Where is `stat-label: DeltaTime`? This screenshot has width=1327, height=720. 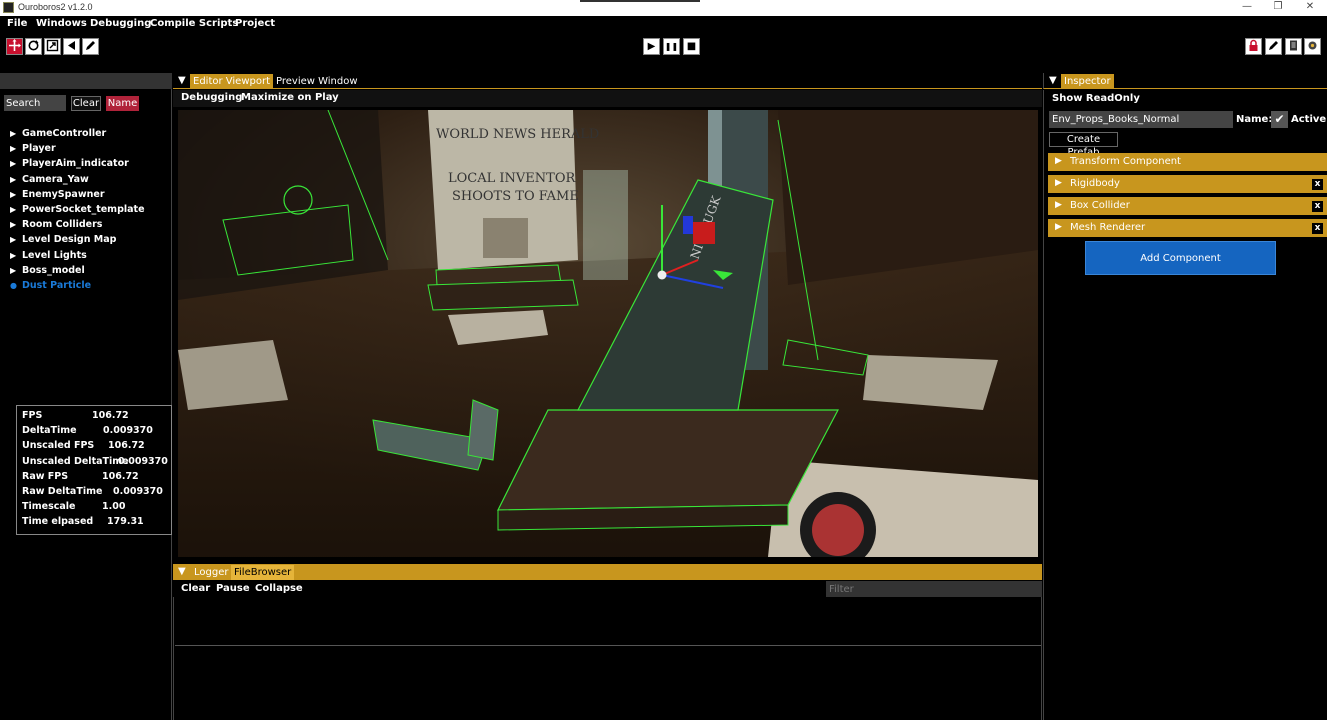
stat-label: DeltaTime is located at coordinates (49, 431).